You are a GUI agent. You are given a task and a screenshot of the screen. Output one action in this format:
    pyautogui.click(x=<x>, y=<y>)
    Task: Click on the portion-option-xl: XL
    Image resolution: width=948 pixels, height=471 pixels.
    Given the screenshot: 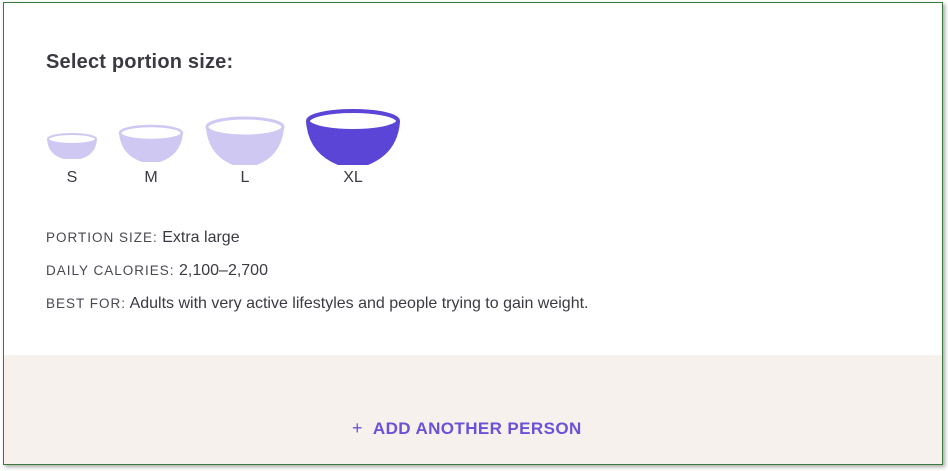 What is the action you would take?
    pyautogui.click(x=353, y=149)
    